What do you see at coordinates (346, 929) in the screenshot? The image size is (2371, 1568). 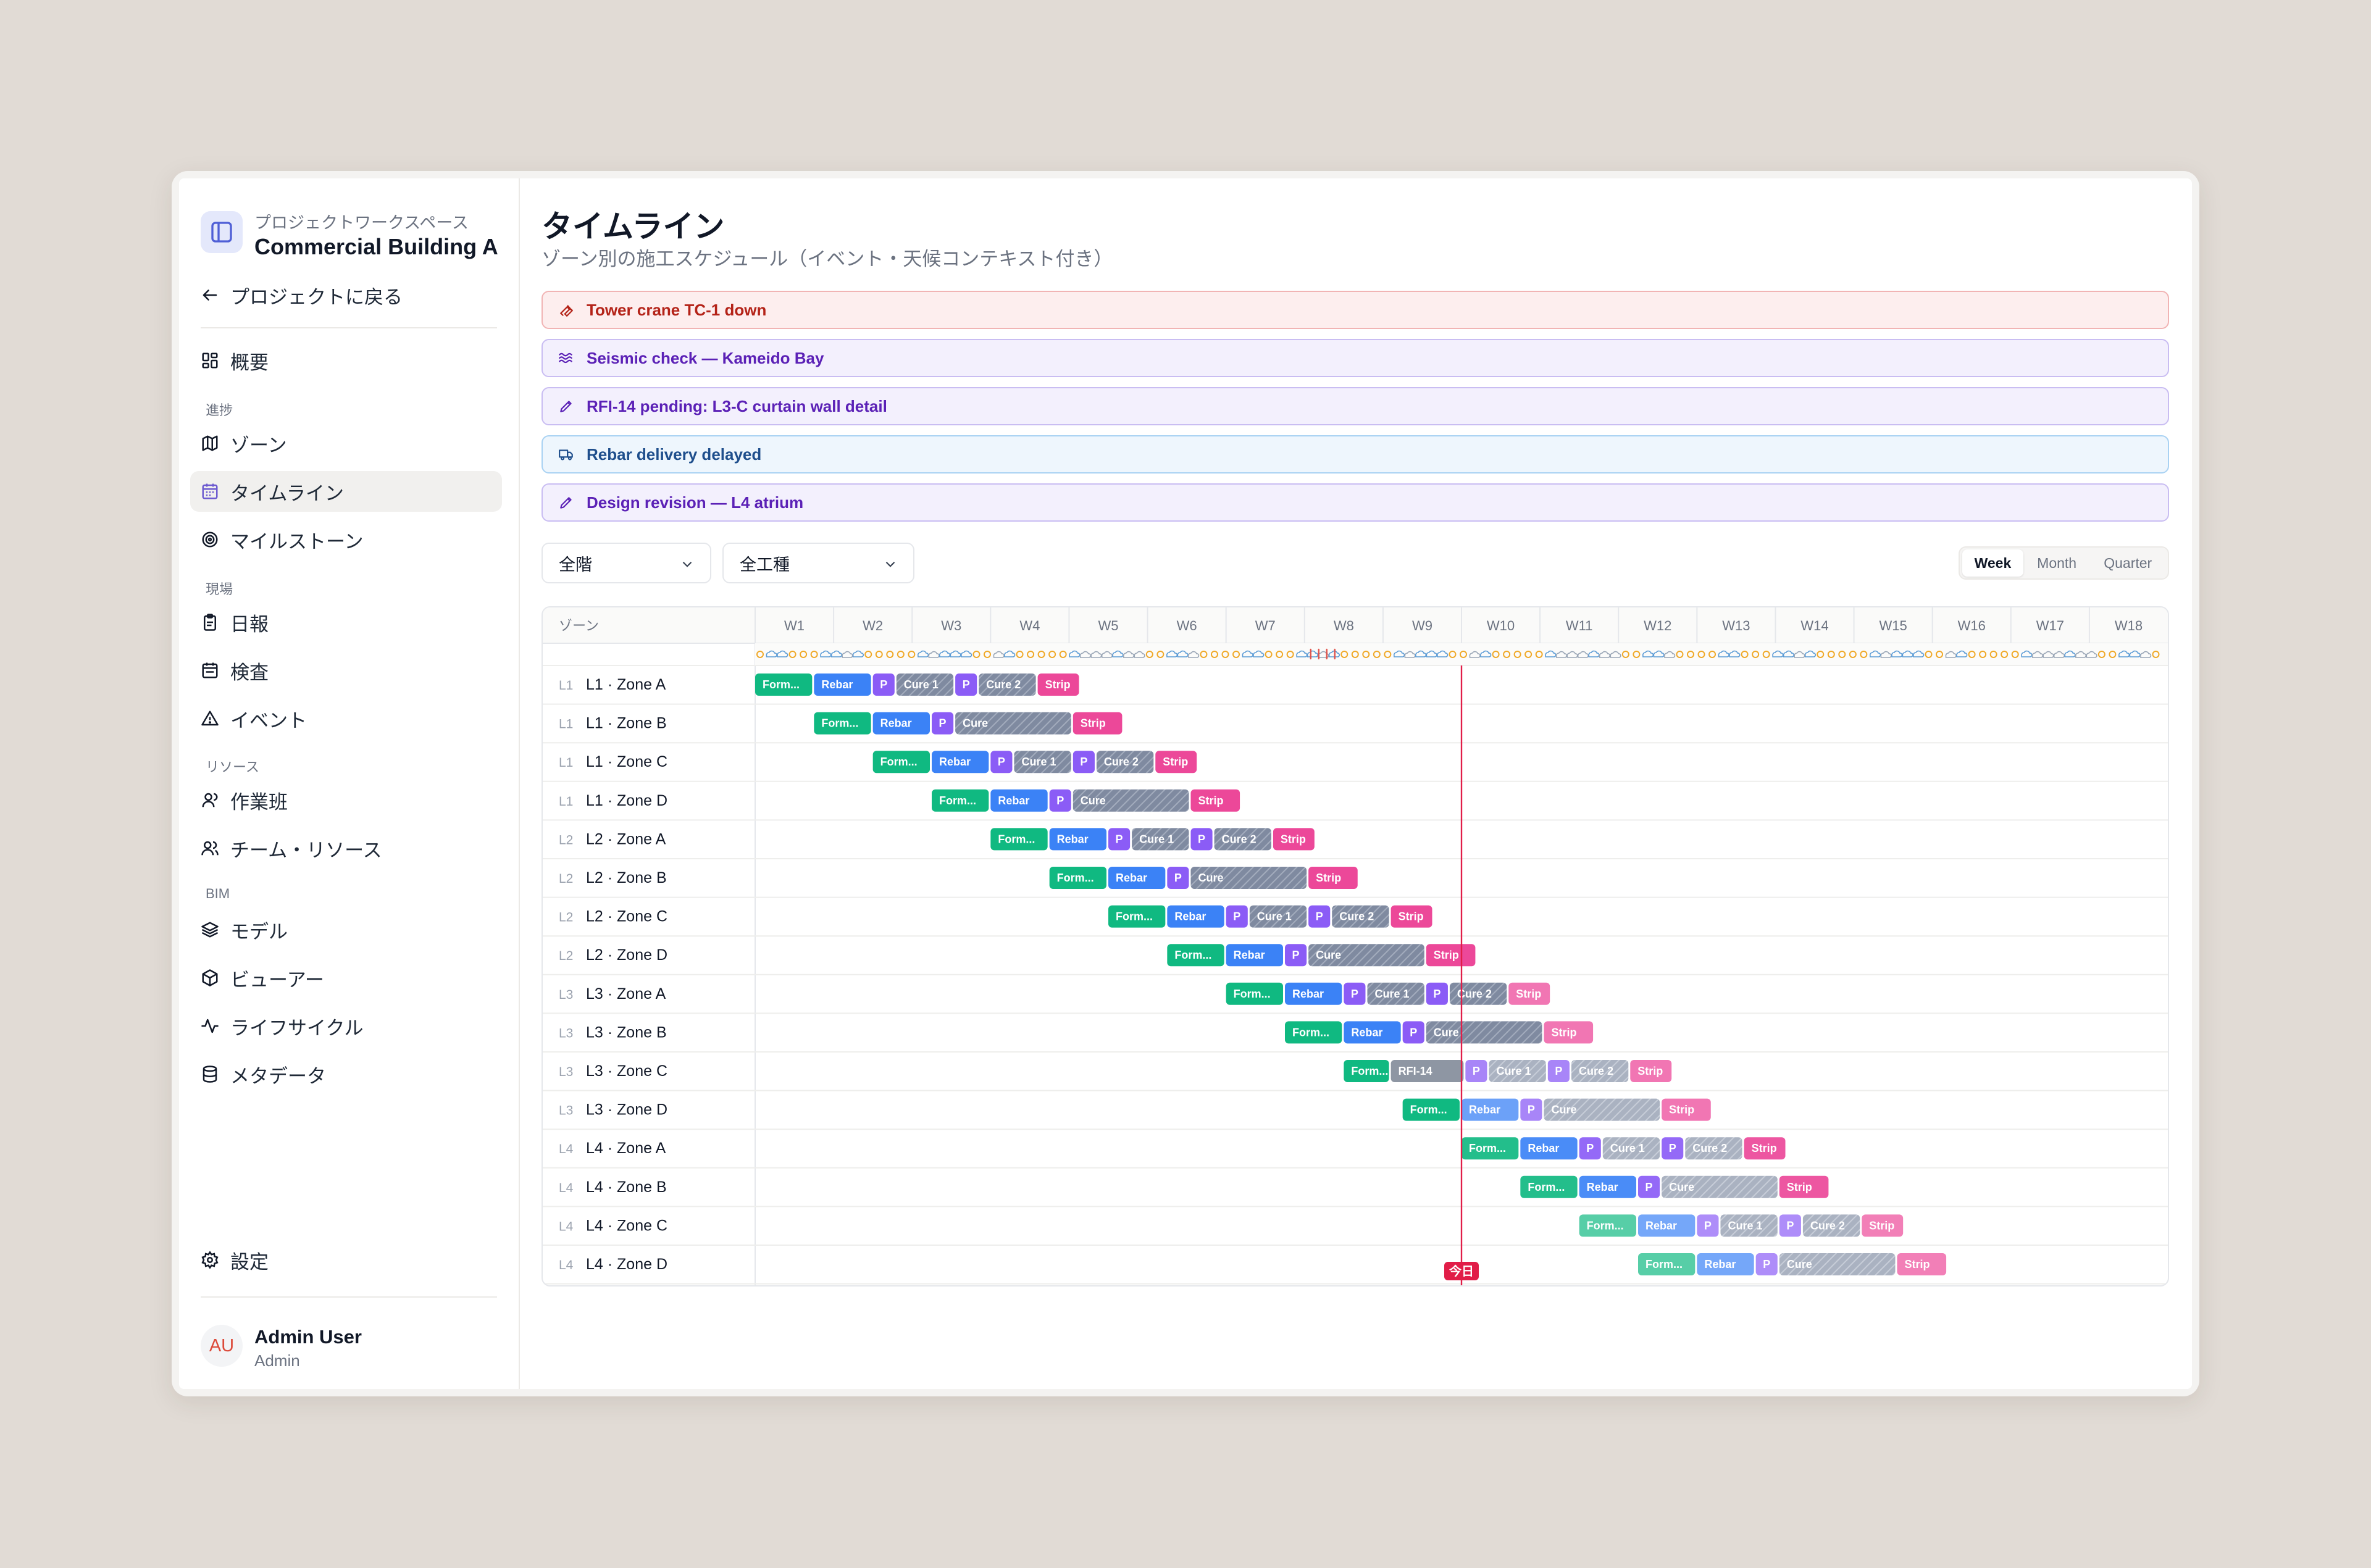 I see `nav-model: モデル` at bounding box center [346, 929].